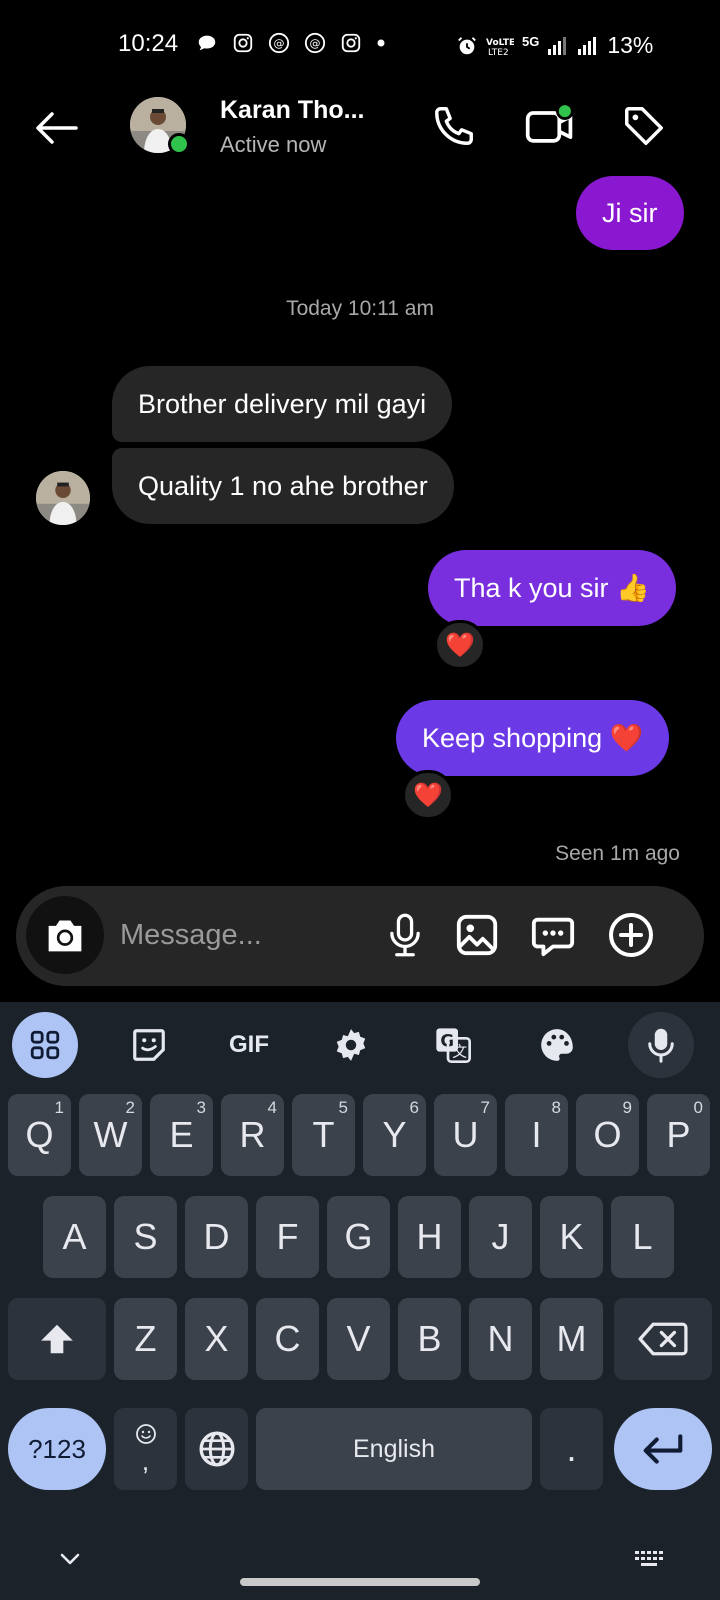 The width and height of the screenshot is (720, 1600). I want to click on more-options-button, so click(631, 935).